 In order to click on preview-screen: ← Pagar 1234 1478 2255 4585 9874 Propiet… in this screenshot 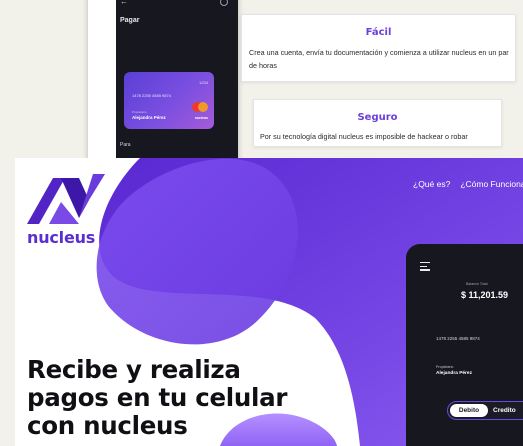, I will do `click(177, 82)`.